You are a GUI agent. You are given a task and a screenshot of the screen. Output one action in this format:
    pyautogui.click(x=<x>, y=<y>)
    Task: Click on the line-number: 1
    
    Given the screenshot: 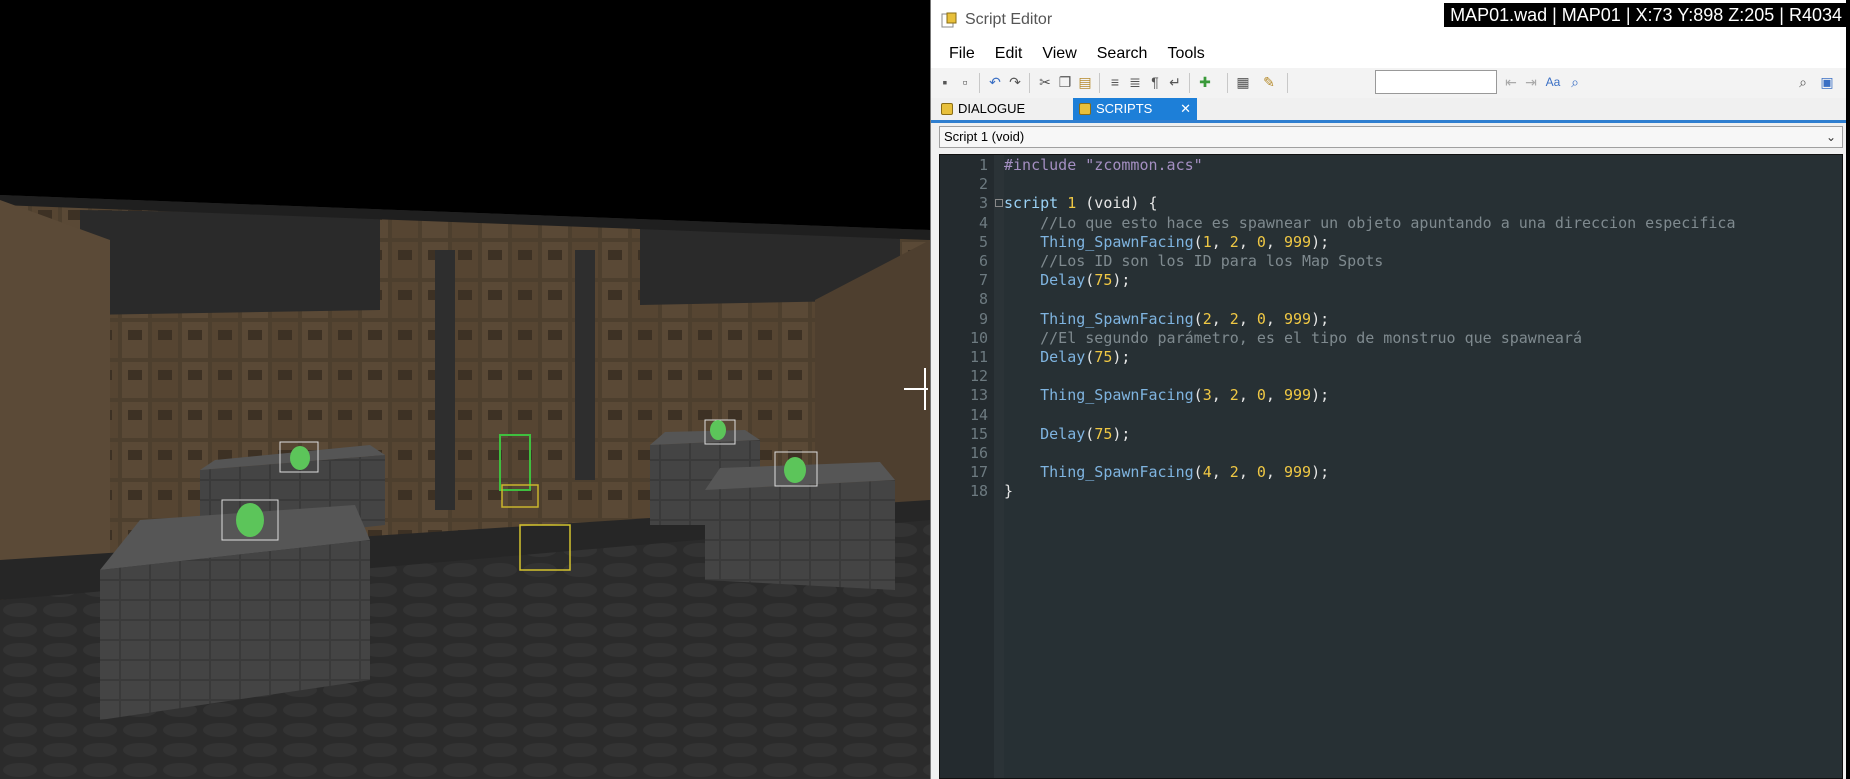 What is the action you would take?
    pyautogui.click(x=983, y=165)
    